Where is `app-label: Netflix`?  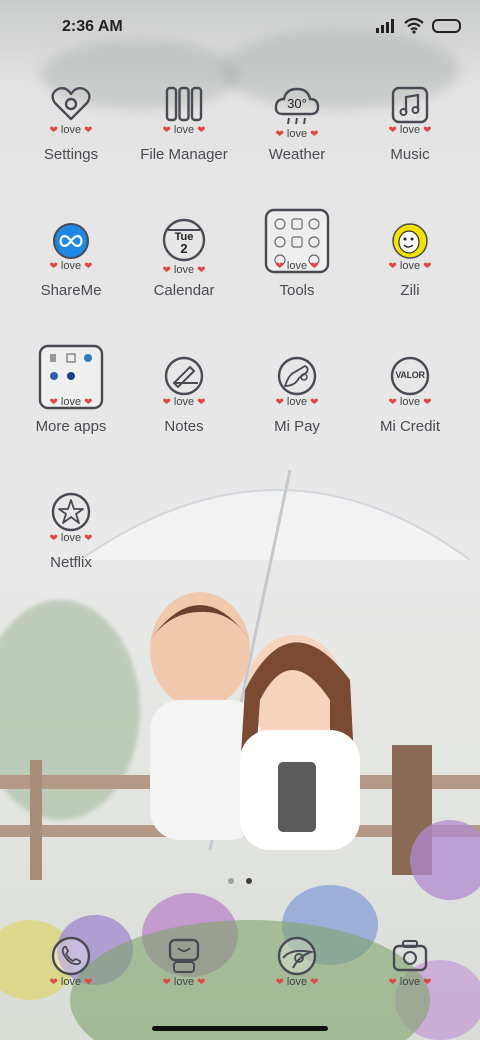
app-label: Netflix is located at coordinates (71, 562).